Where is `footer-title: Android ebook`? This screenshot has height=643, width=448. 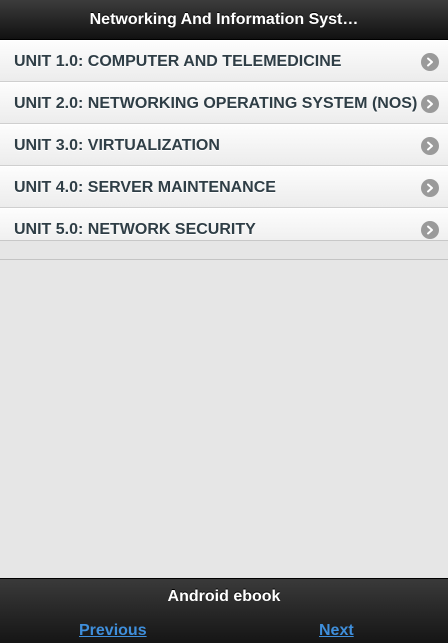 footer-title: Android ebook is located at coordinates (224, 596).